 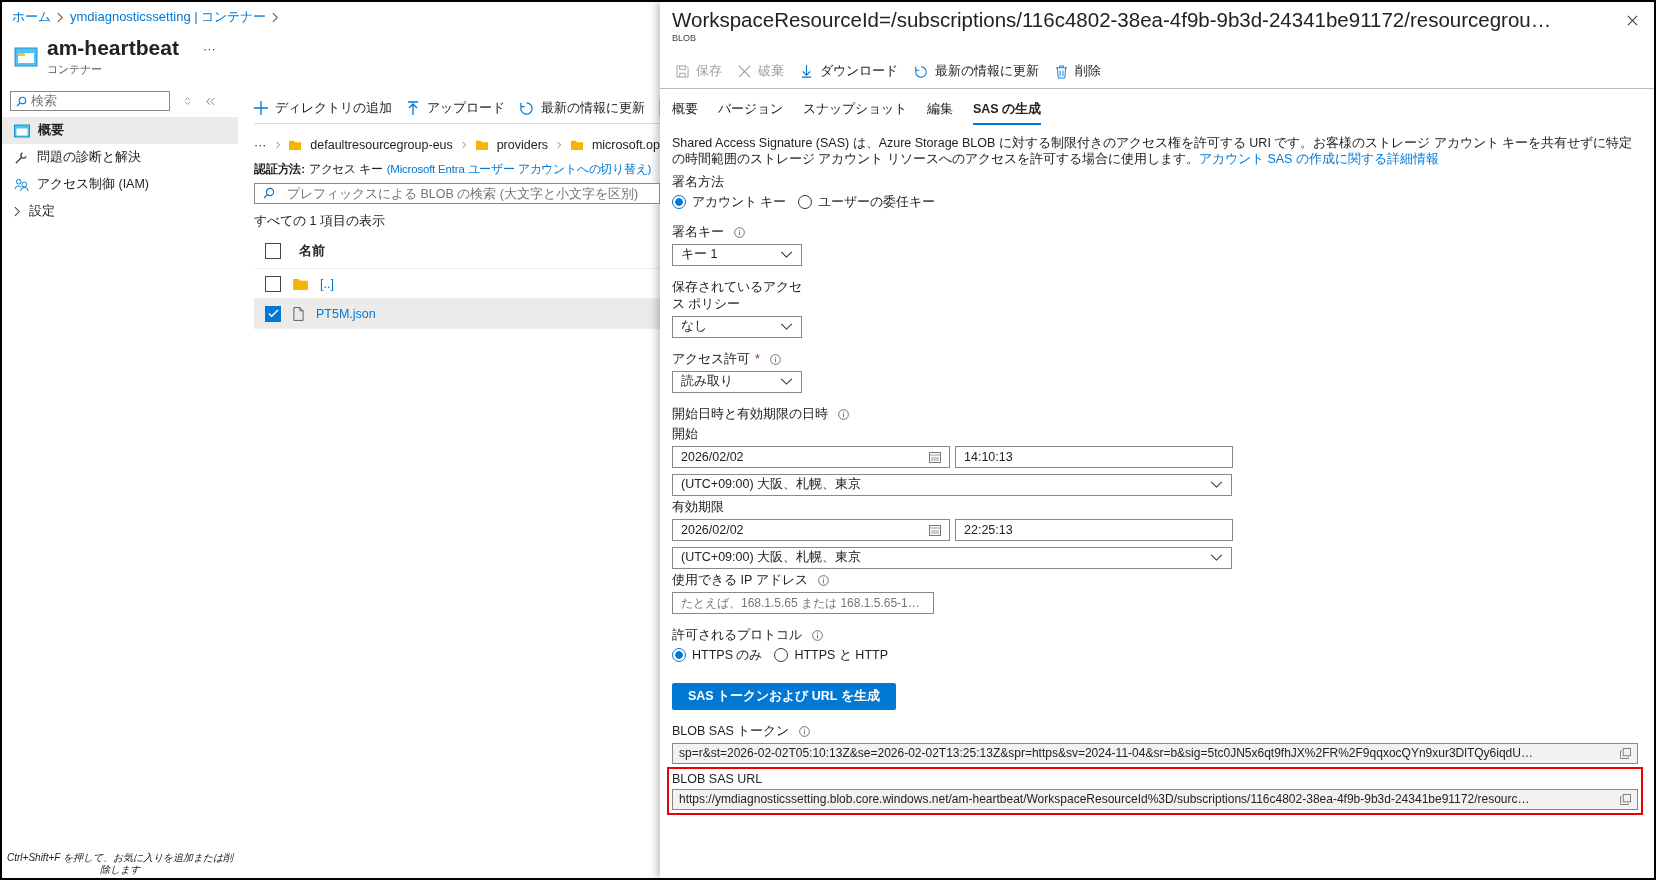 I want to click on sidebar-item: アクセス制御 (IAM), so click(x=120, y=184).